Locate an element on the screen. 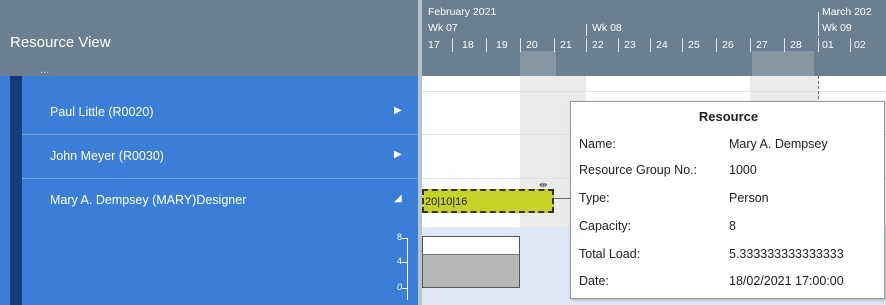 Image resolution: width=886 pixels, height=305 pixels. resource-row-mary-dempsey: Mary A. Dempsey (MARY)Designer ◢ is located at coordinates (220, 200).